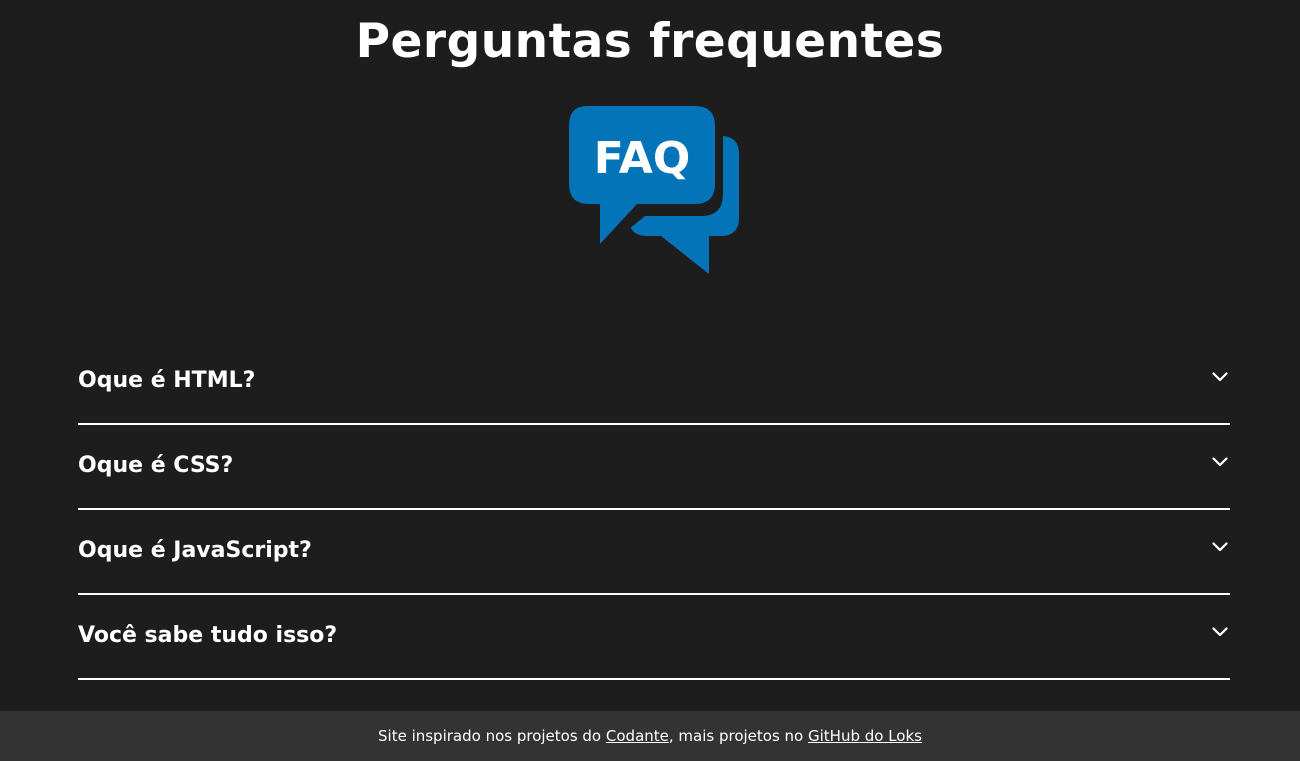  Describe the element at coordinates (208, 635) in the screenshot. I see `faq-question: Você sabe tudo isso?` at that location.